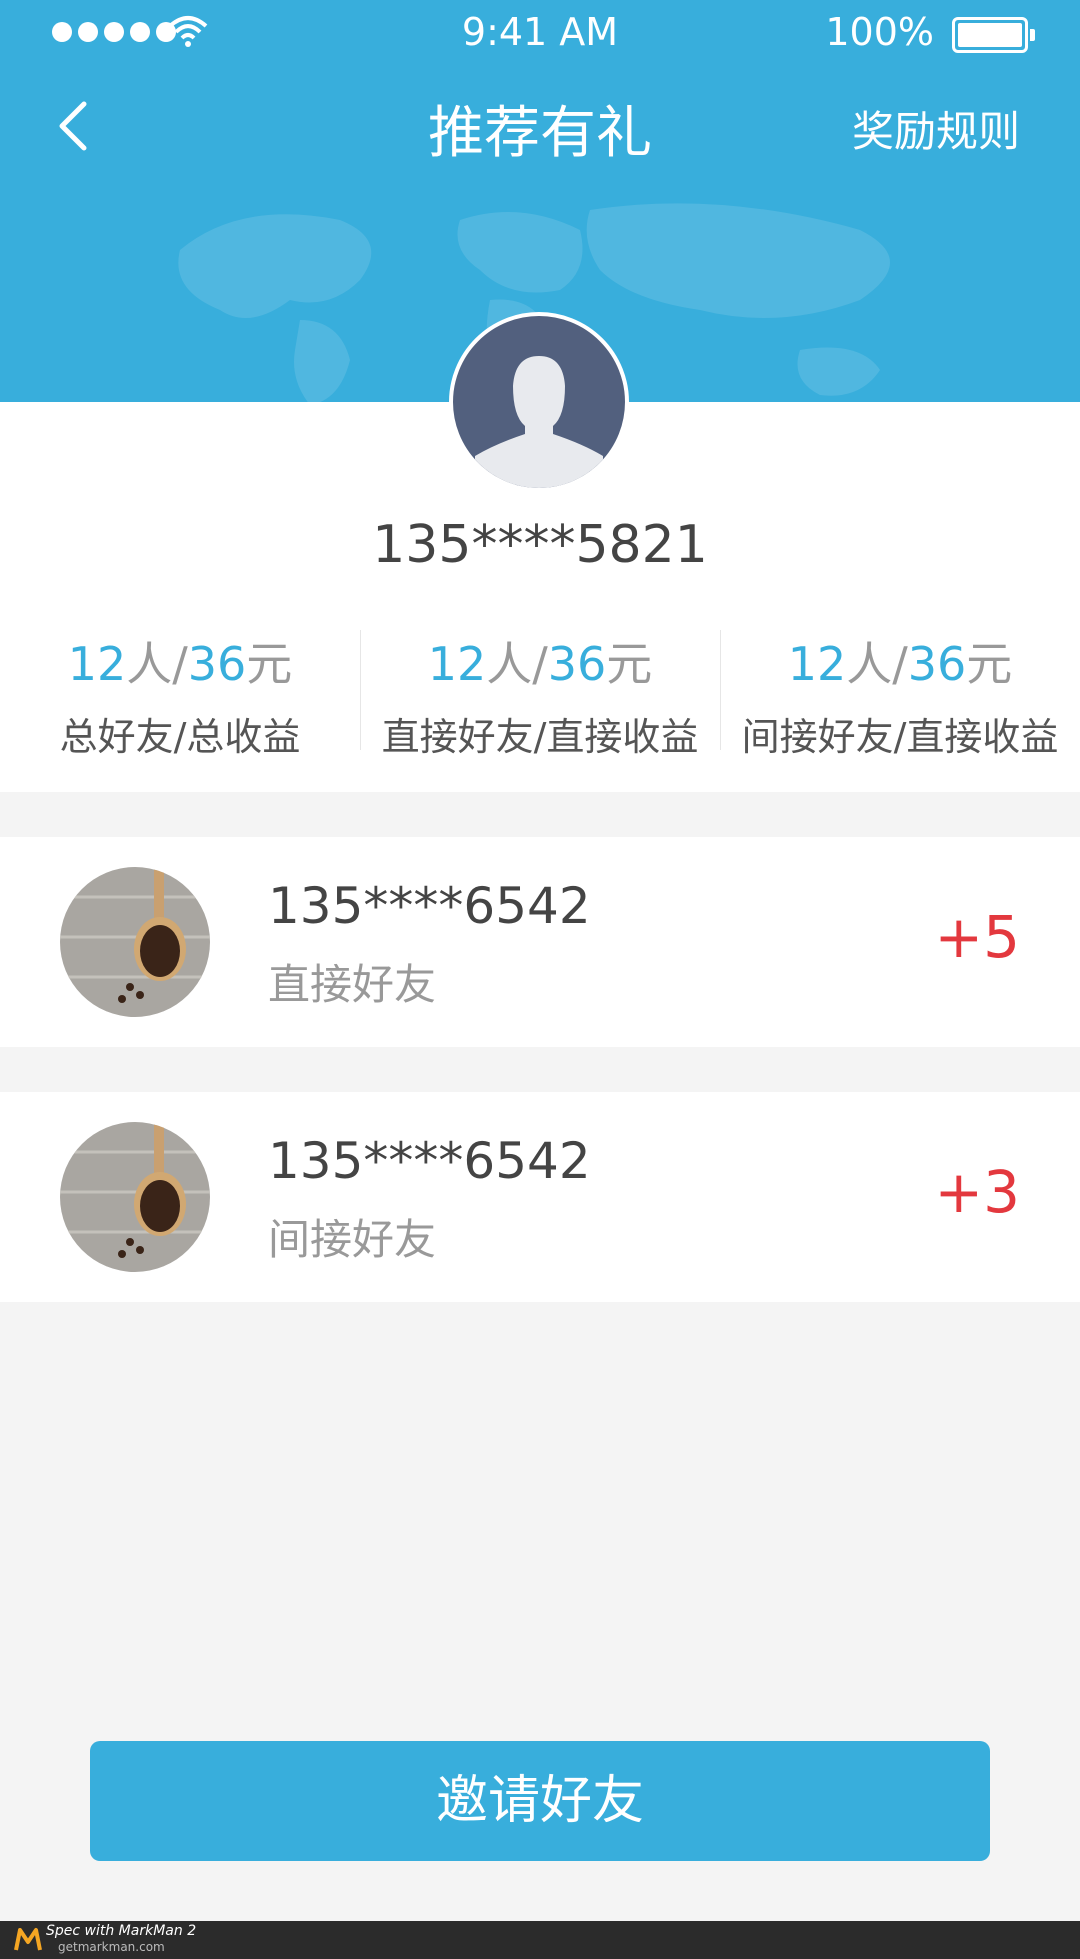  I want to click on friend-row: 135****6542 直接好友 +5, so click(540, 942).